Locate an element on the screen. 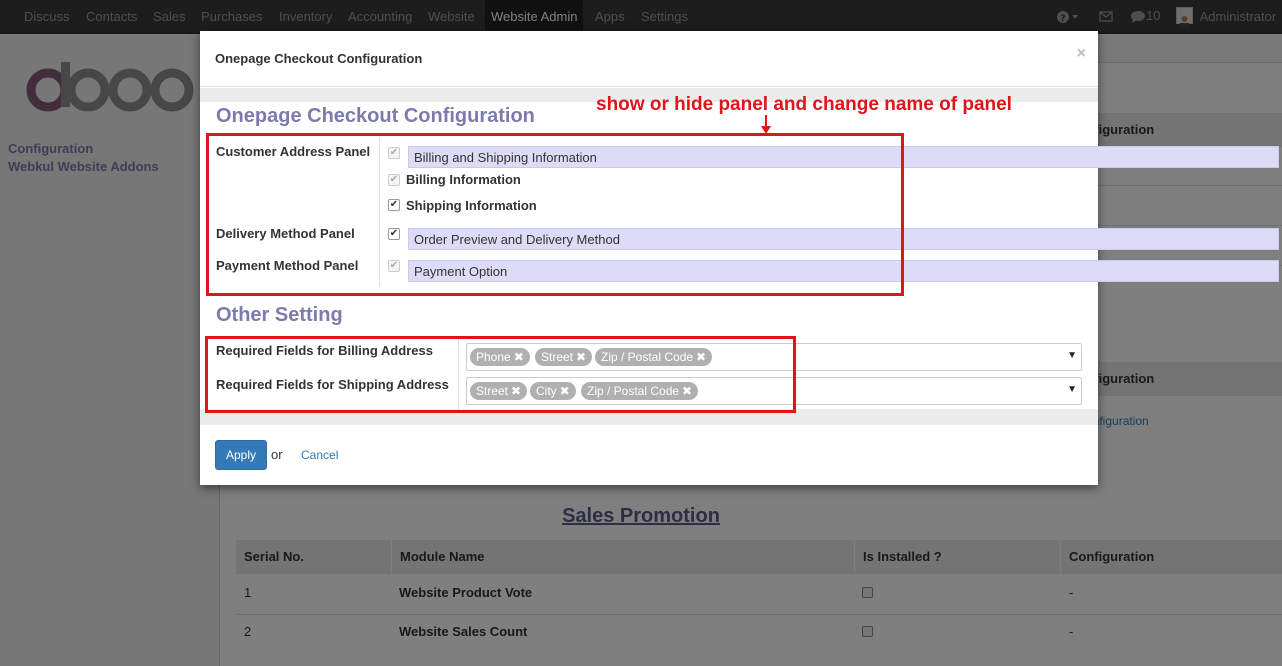  annotation-box-panels is located at coordinates (555, 214).